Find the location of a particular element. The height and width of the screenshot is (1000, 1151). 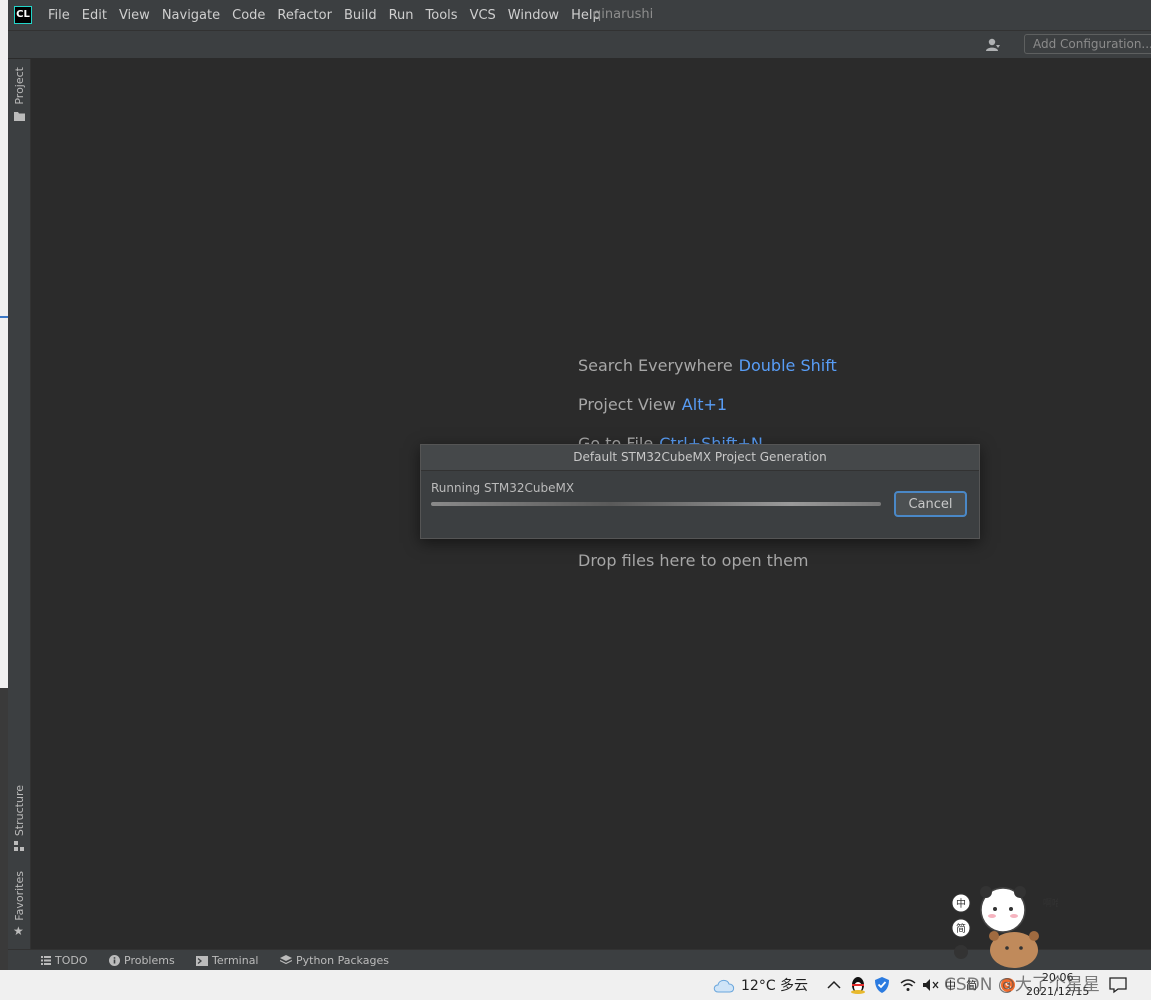

tool-python-packages-label: Python Packages is located at coordinates (342, 960).